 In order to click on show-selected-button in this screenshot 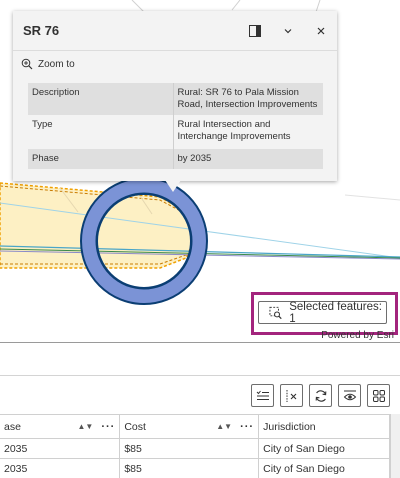, I will do `click(262, 395)`.